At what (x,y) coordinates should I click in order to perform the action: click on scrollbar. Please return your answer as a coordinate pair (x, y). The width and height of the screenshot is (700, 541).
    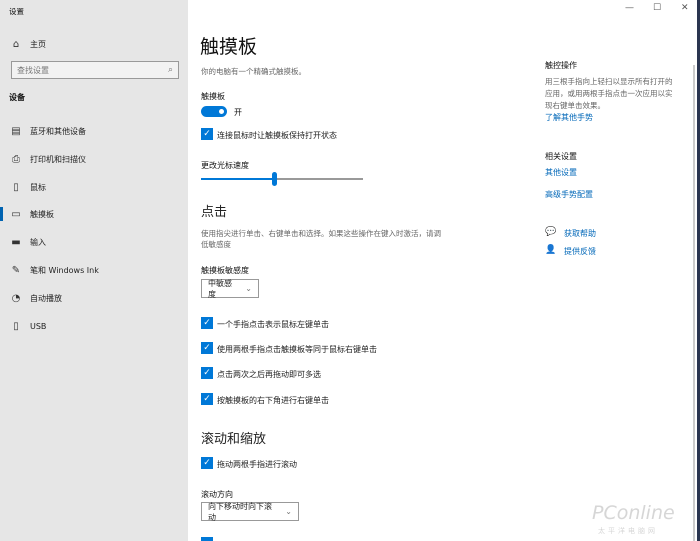
    Looking at the image, I should click on (694, 303).